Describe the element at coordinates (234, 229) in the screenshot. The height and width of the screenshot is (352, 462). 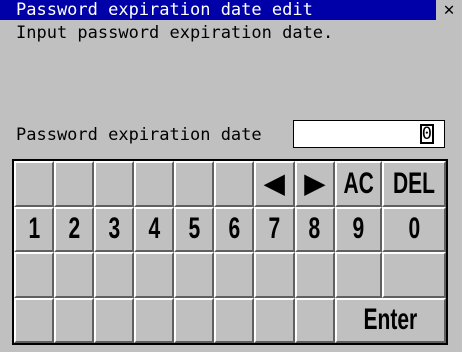
I see `digit-key-6: 6` at that location.